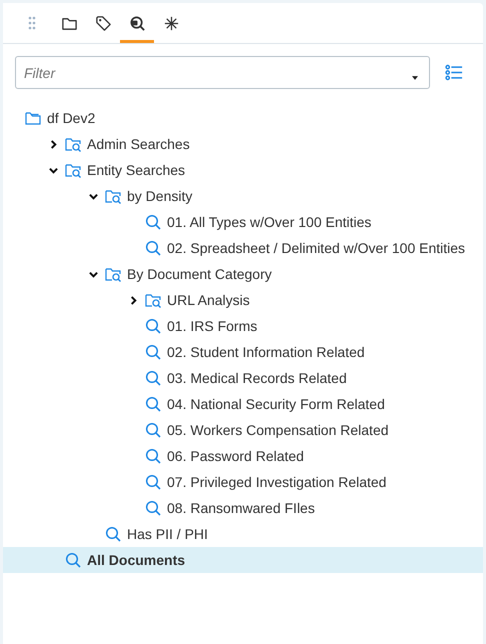  What do you see at coordinates (243, 274) in the screenshot?
I see `tree-item: By Document Category` at bounding box center [243, 274].